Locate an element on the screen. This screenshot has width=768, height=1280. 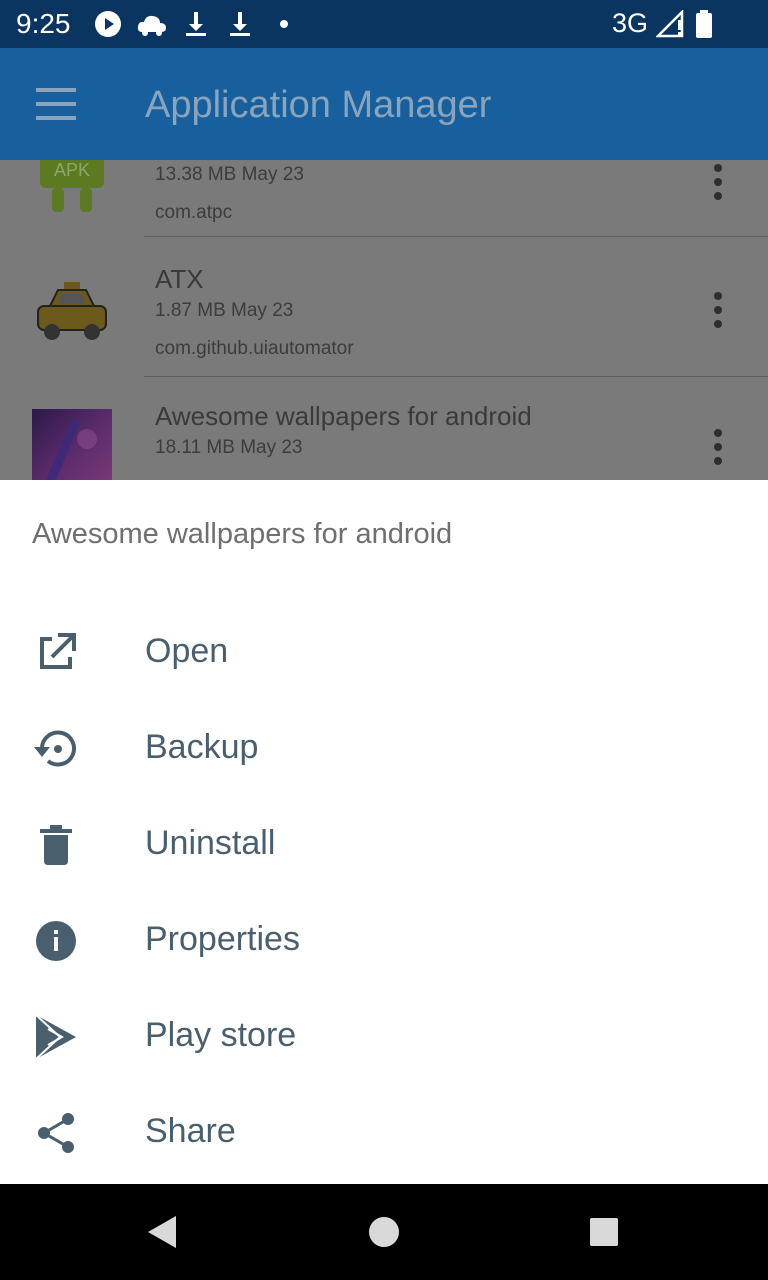
app-size-date: 1.87 MB May 23 is located at coordinates (224, 310).